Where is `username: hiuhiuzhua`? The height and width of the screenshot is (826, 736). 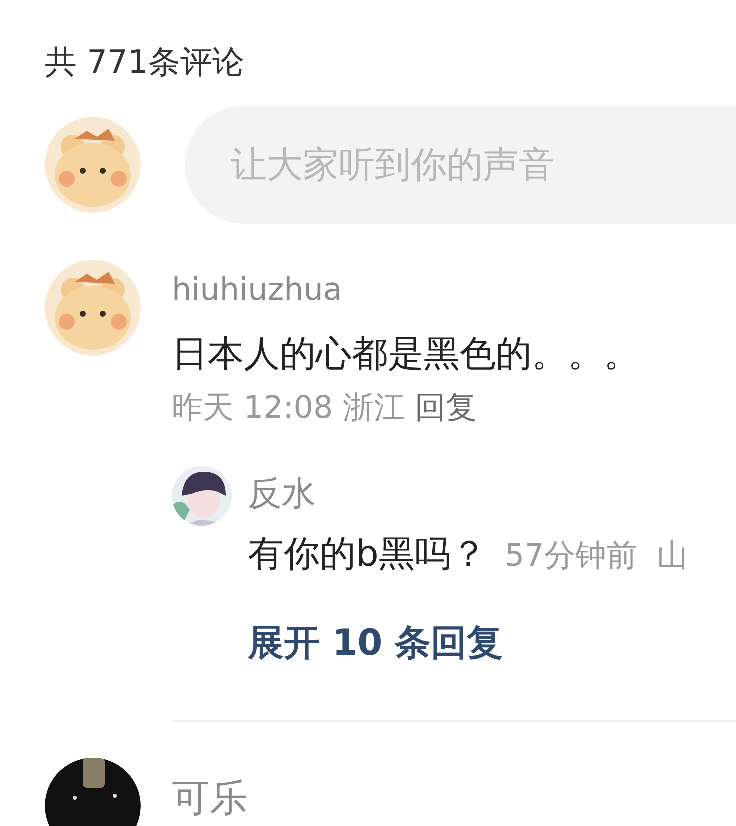
username: hiuhiuzhua is located at coordinates (454, 290).